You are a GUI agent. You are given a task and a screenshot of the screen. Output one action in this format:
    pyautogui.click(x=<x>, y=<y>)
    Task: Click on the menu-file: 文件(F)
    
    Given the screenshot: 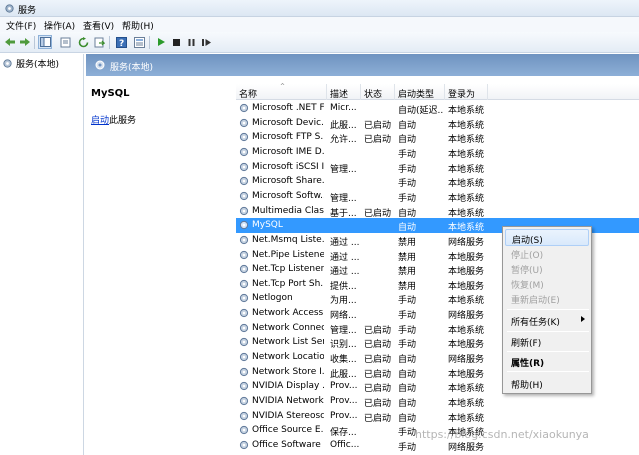 What is the action you would take?
    pyautogui.click(x=21, y=25)
    